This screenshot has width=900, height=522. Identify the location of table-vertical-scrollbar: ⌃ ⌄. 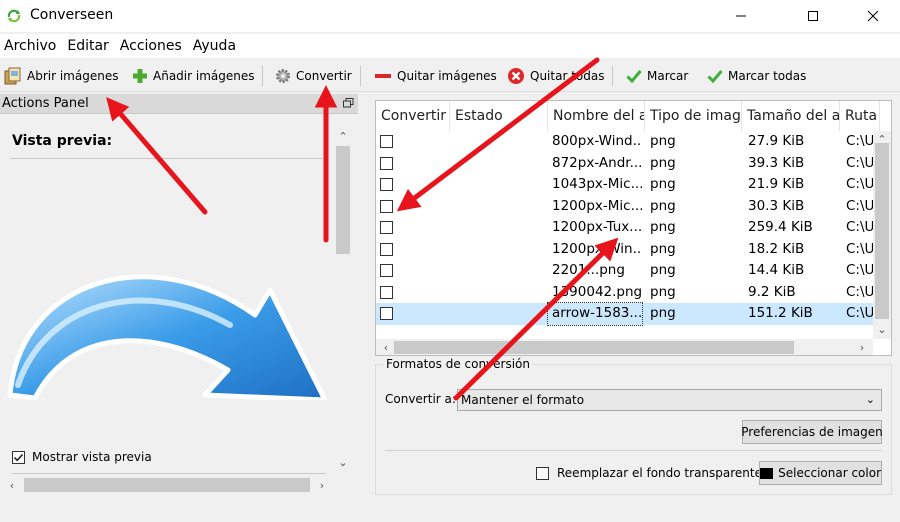
(882, 235).